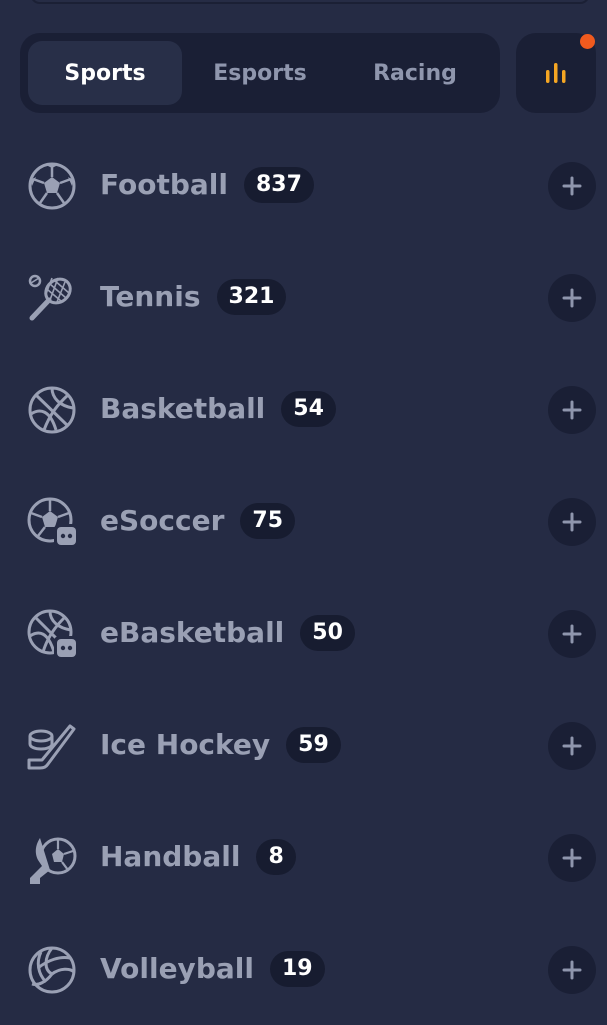  What do you see at coordinates (310, 2) in the screenshot?
I see `top-search-bar-edge` at bounding box center [310, 2].